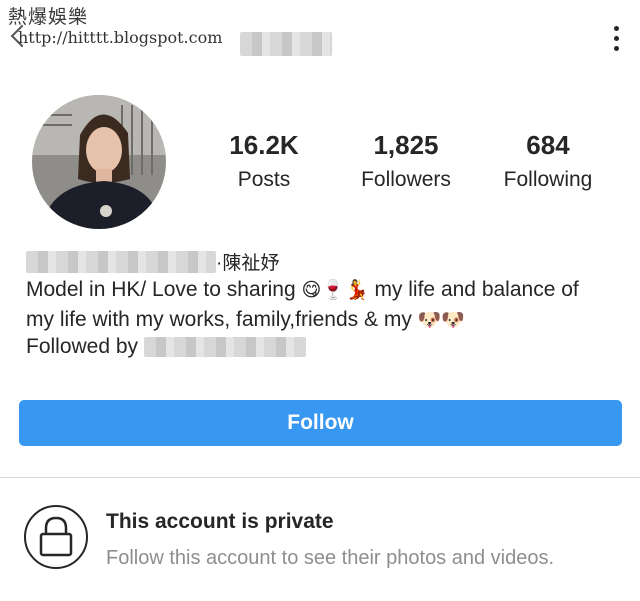 This screenshot has width=640, height=601. I want to click on blurred-username, so click(286, 44).